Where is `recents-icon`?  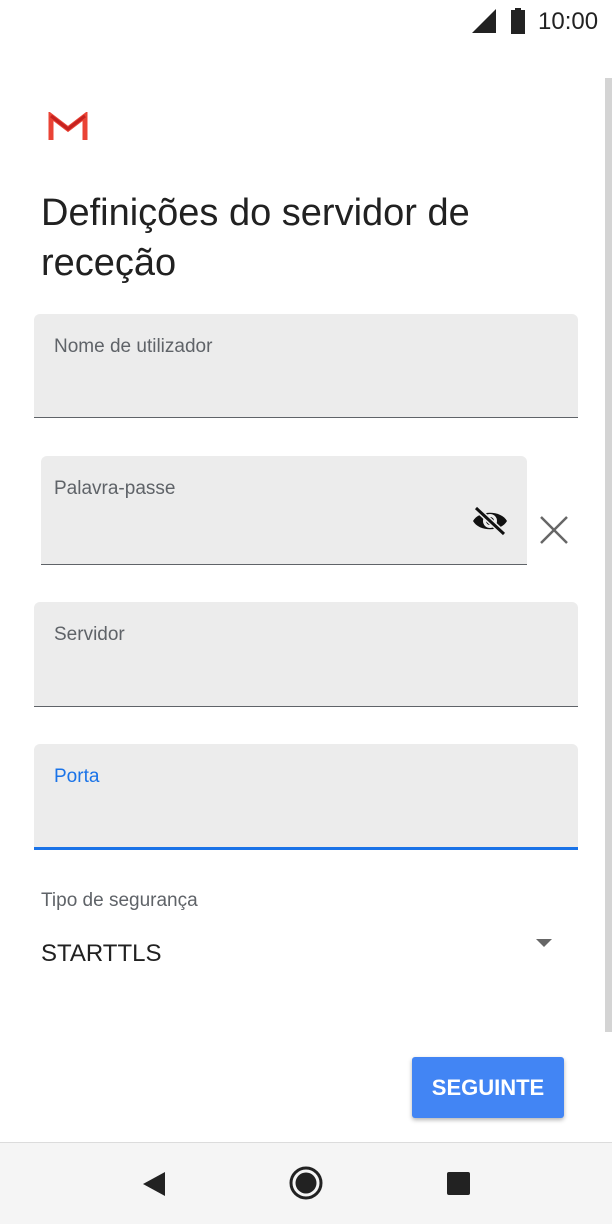
recents-icon is located at coordinates (458, 1183).